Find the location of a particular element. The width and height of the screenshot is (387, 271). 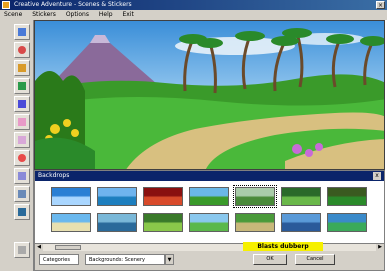

backdrop-thumbnail-hills is located at coordinates (209, 222).